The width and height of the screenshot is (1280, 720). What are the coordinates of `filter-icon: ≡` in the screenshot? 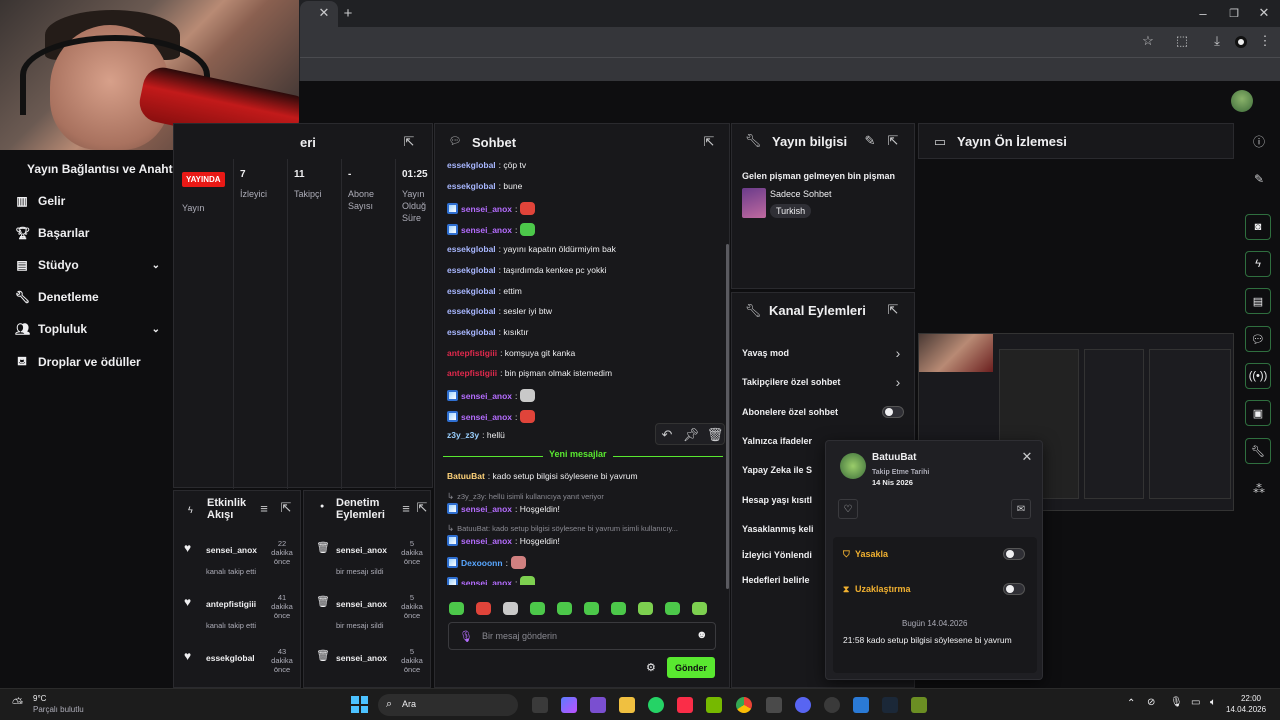 It's located at (406, 508).